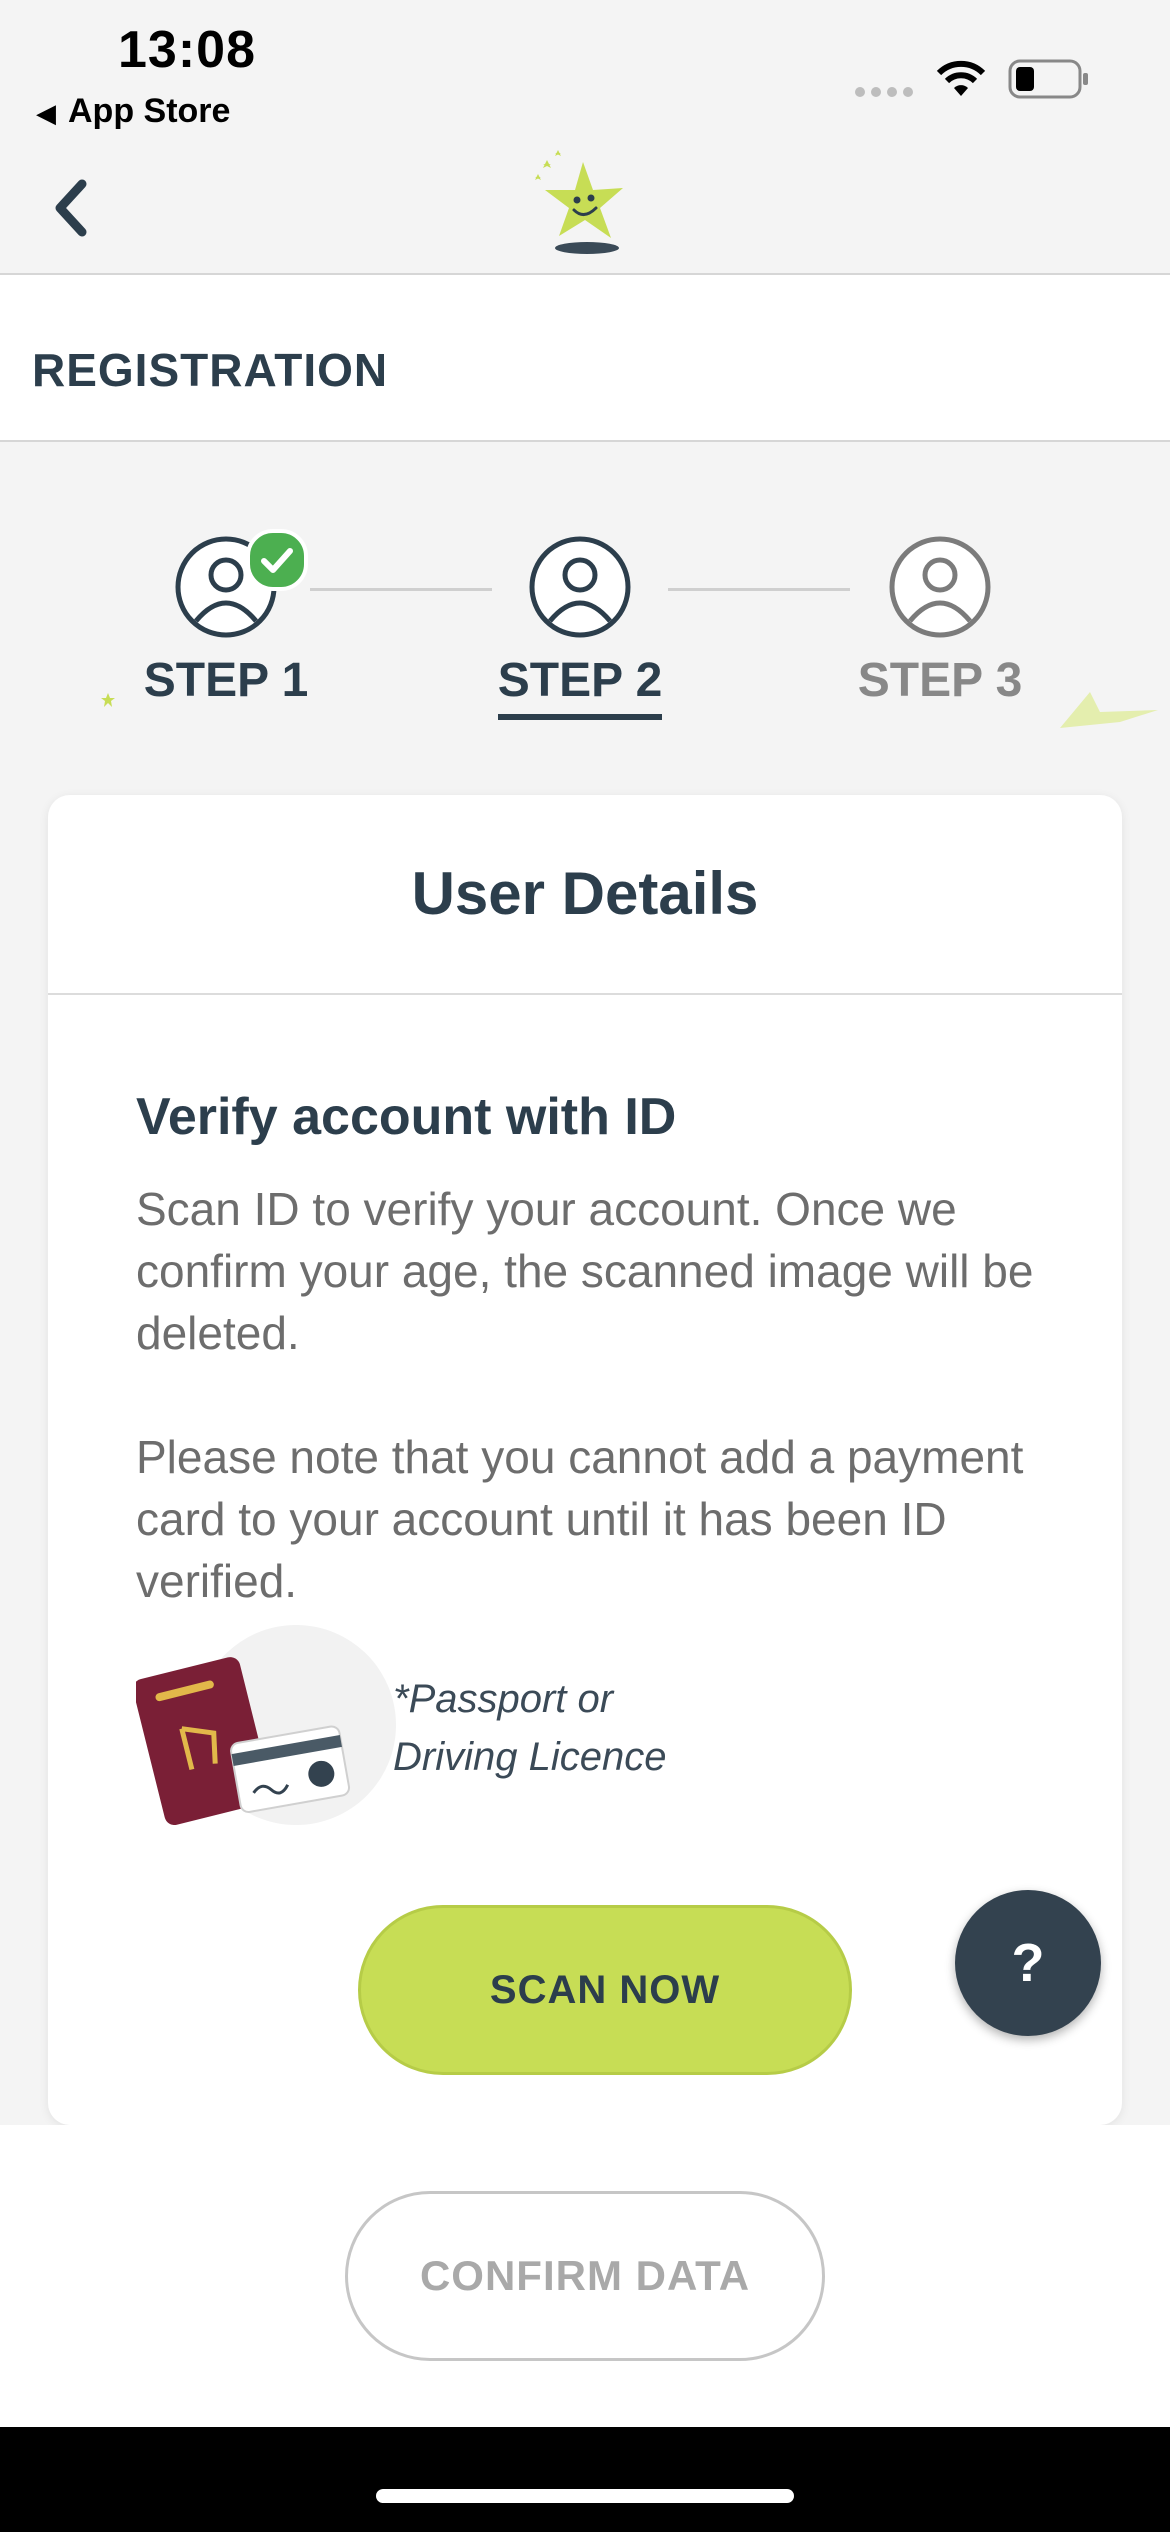 The width and height of the screenshot is (1170, 2532). I want to click on step-2: STEP 2, so click(580, 627).